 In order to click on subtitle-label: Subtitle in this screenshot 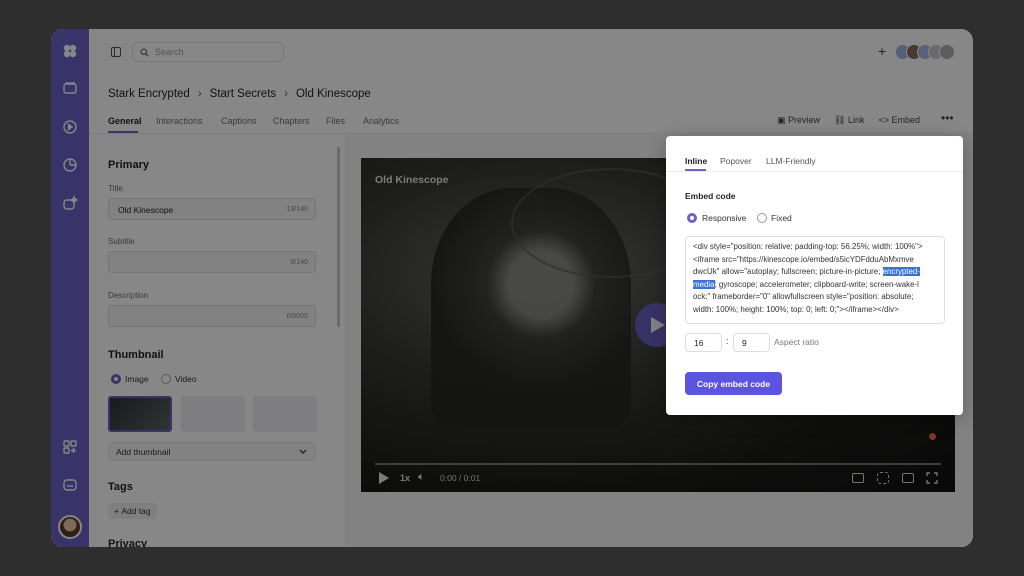, I will do `click(121, 241)`.